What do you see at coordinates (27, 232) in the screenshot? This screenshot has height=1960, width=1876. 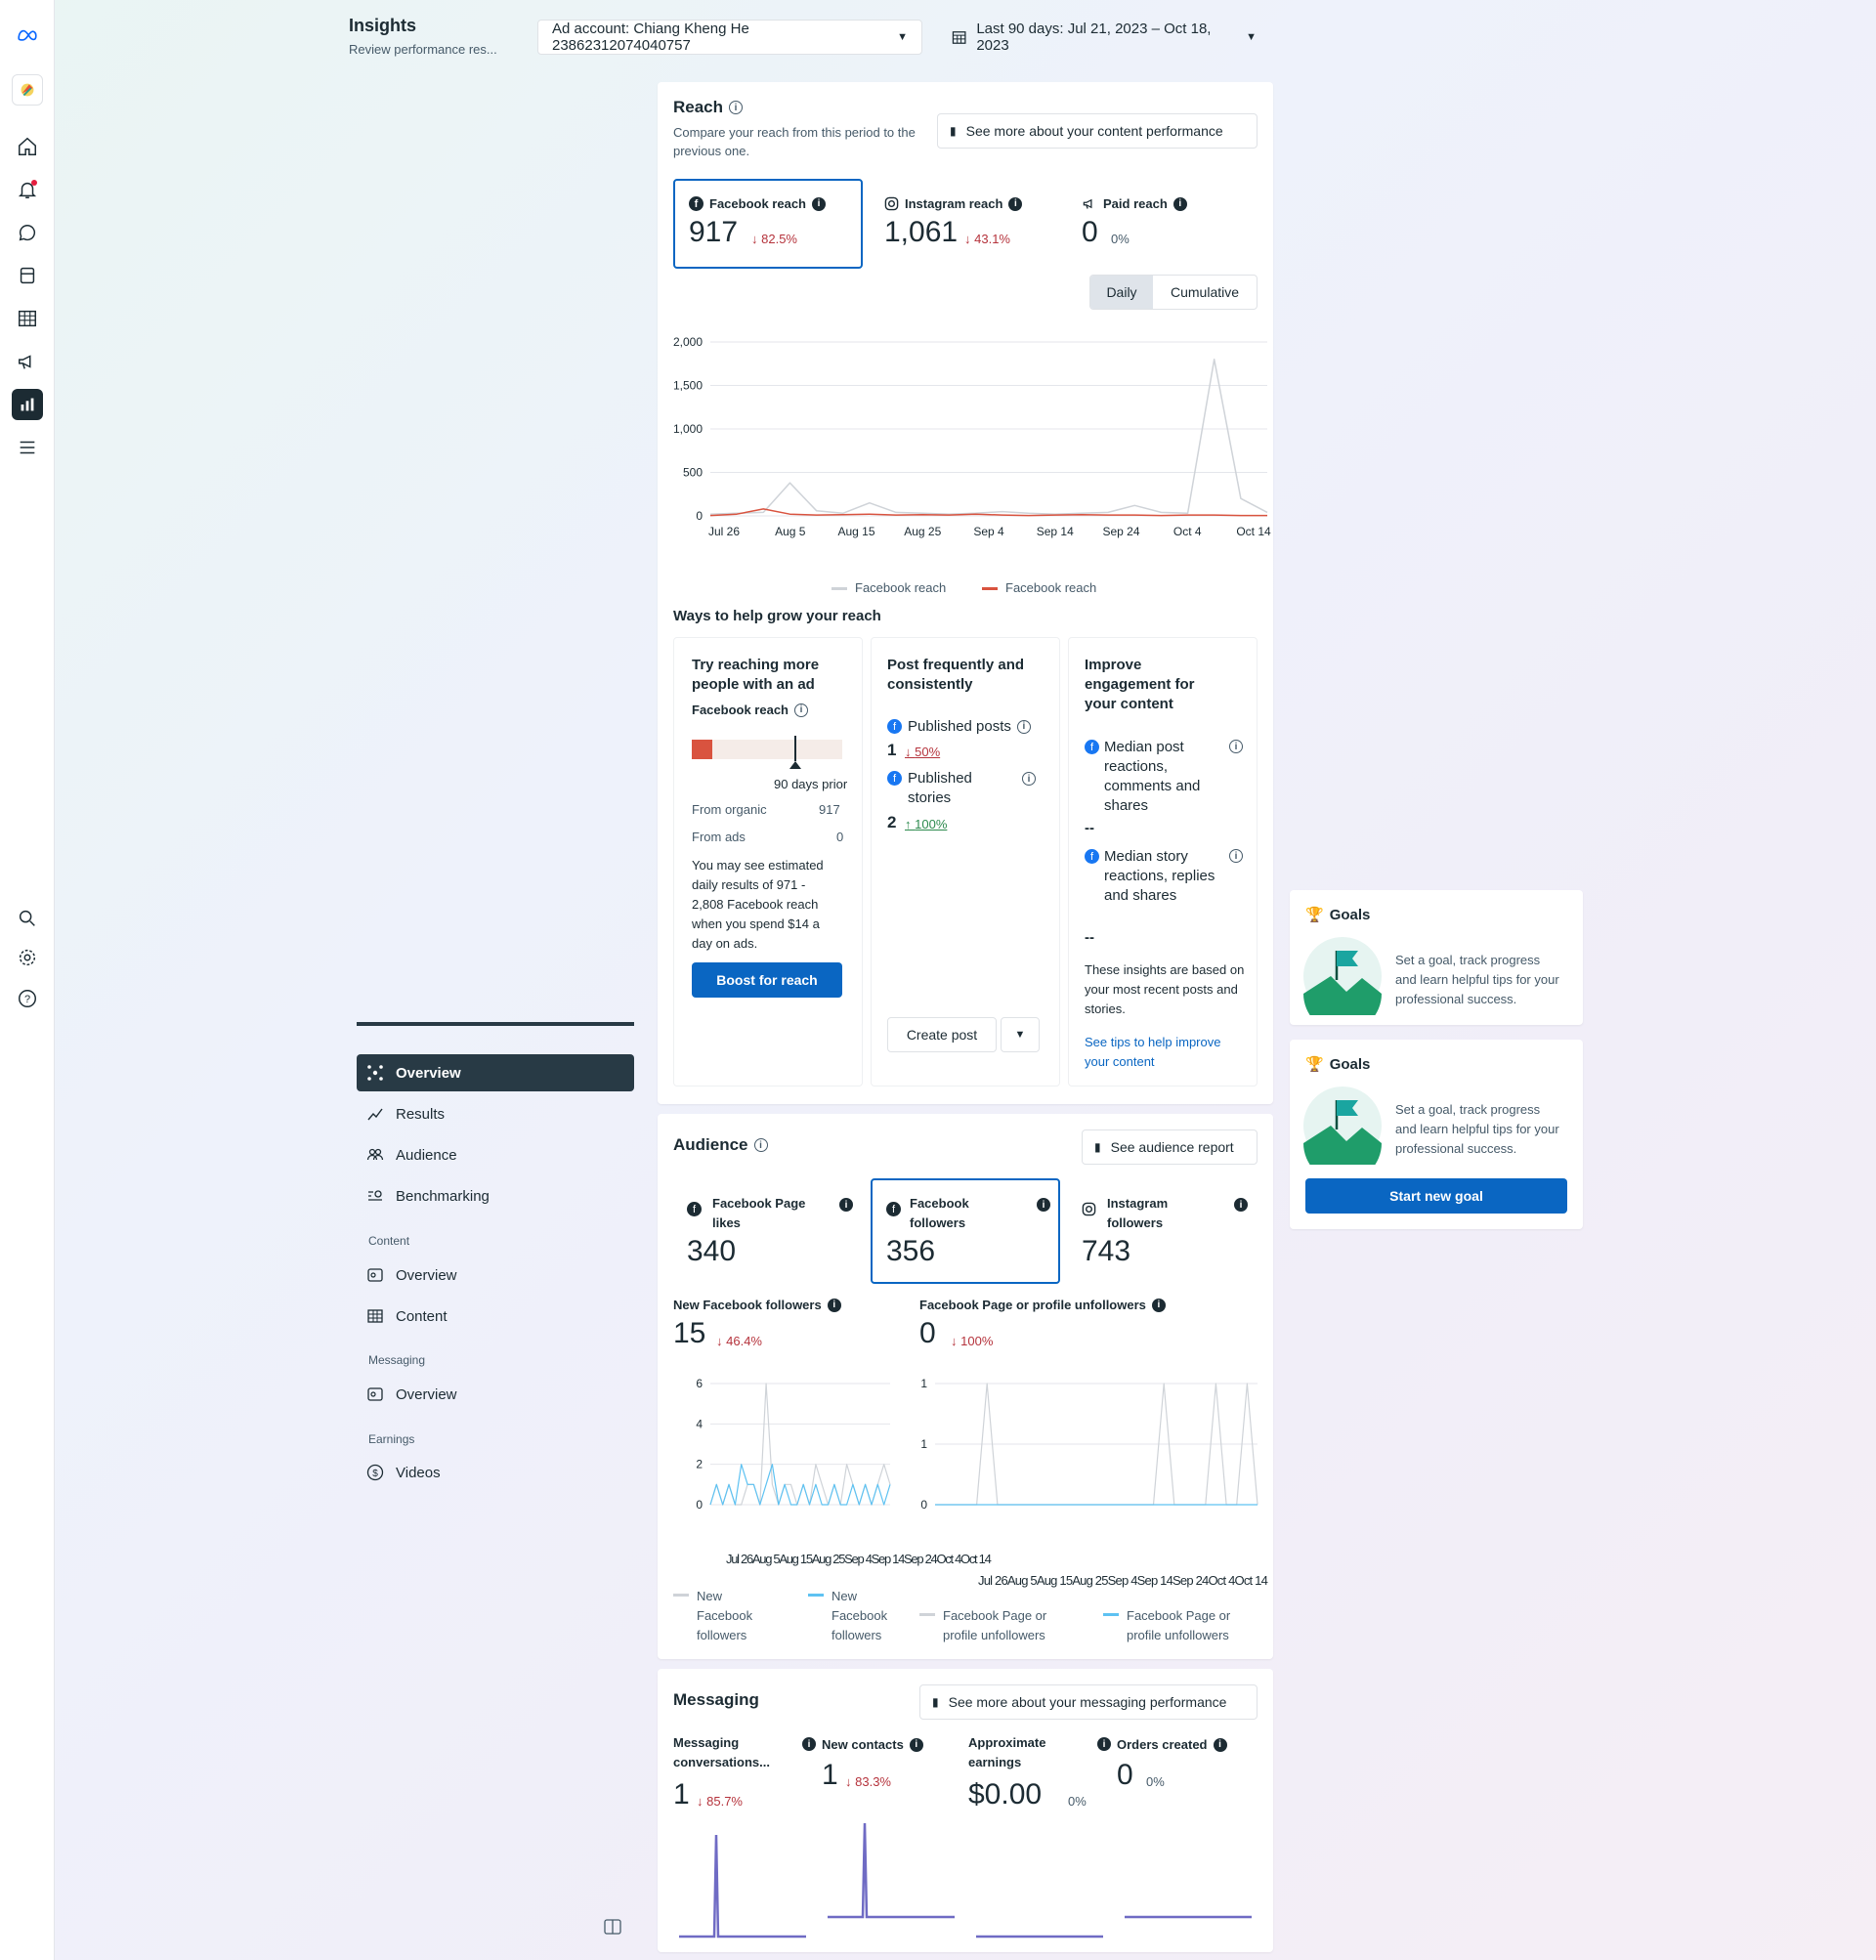 I see `inbox-icon` at bounding box center [27, 232].